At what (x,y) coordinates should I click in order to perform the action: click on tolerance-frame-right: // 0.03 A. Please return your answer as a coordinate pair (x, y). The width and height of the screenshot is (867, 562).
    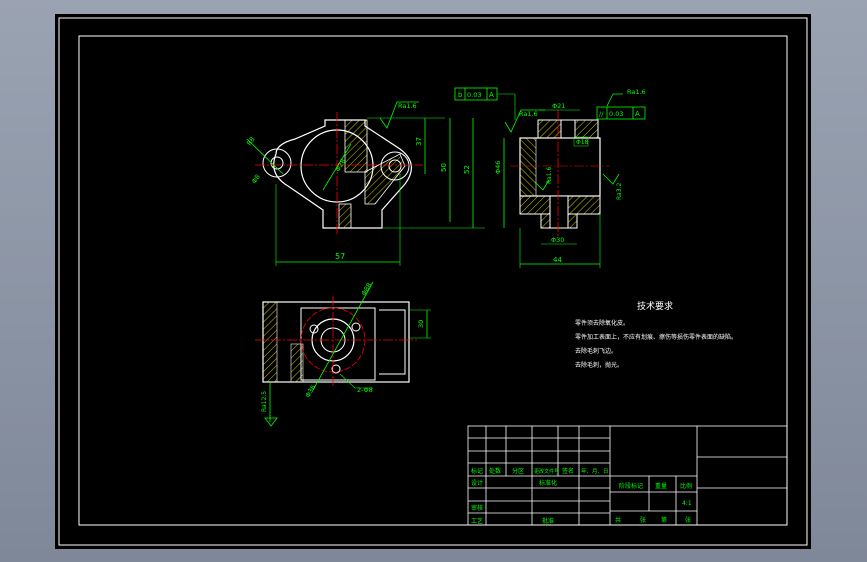
    Looking at the image, I should click on (621, 113).